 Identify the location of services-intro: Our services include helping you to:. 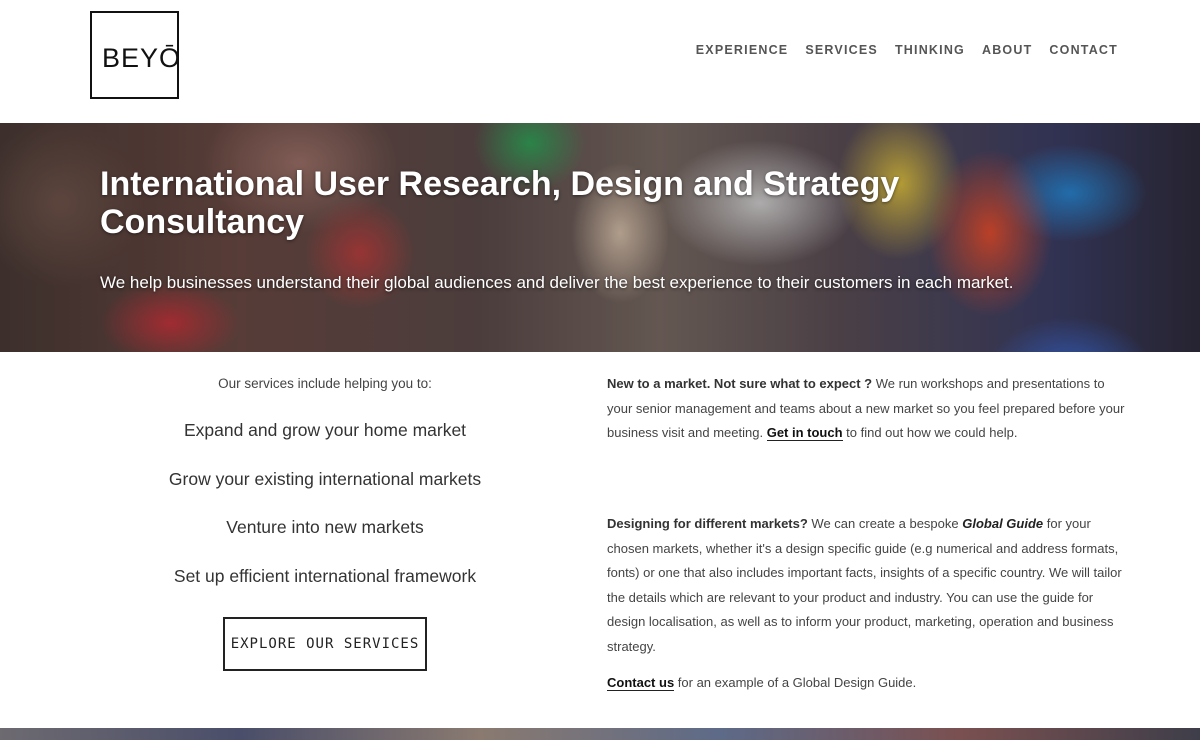
(325, 383).